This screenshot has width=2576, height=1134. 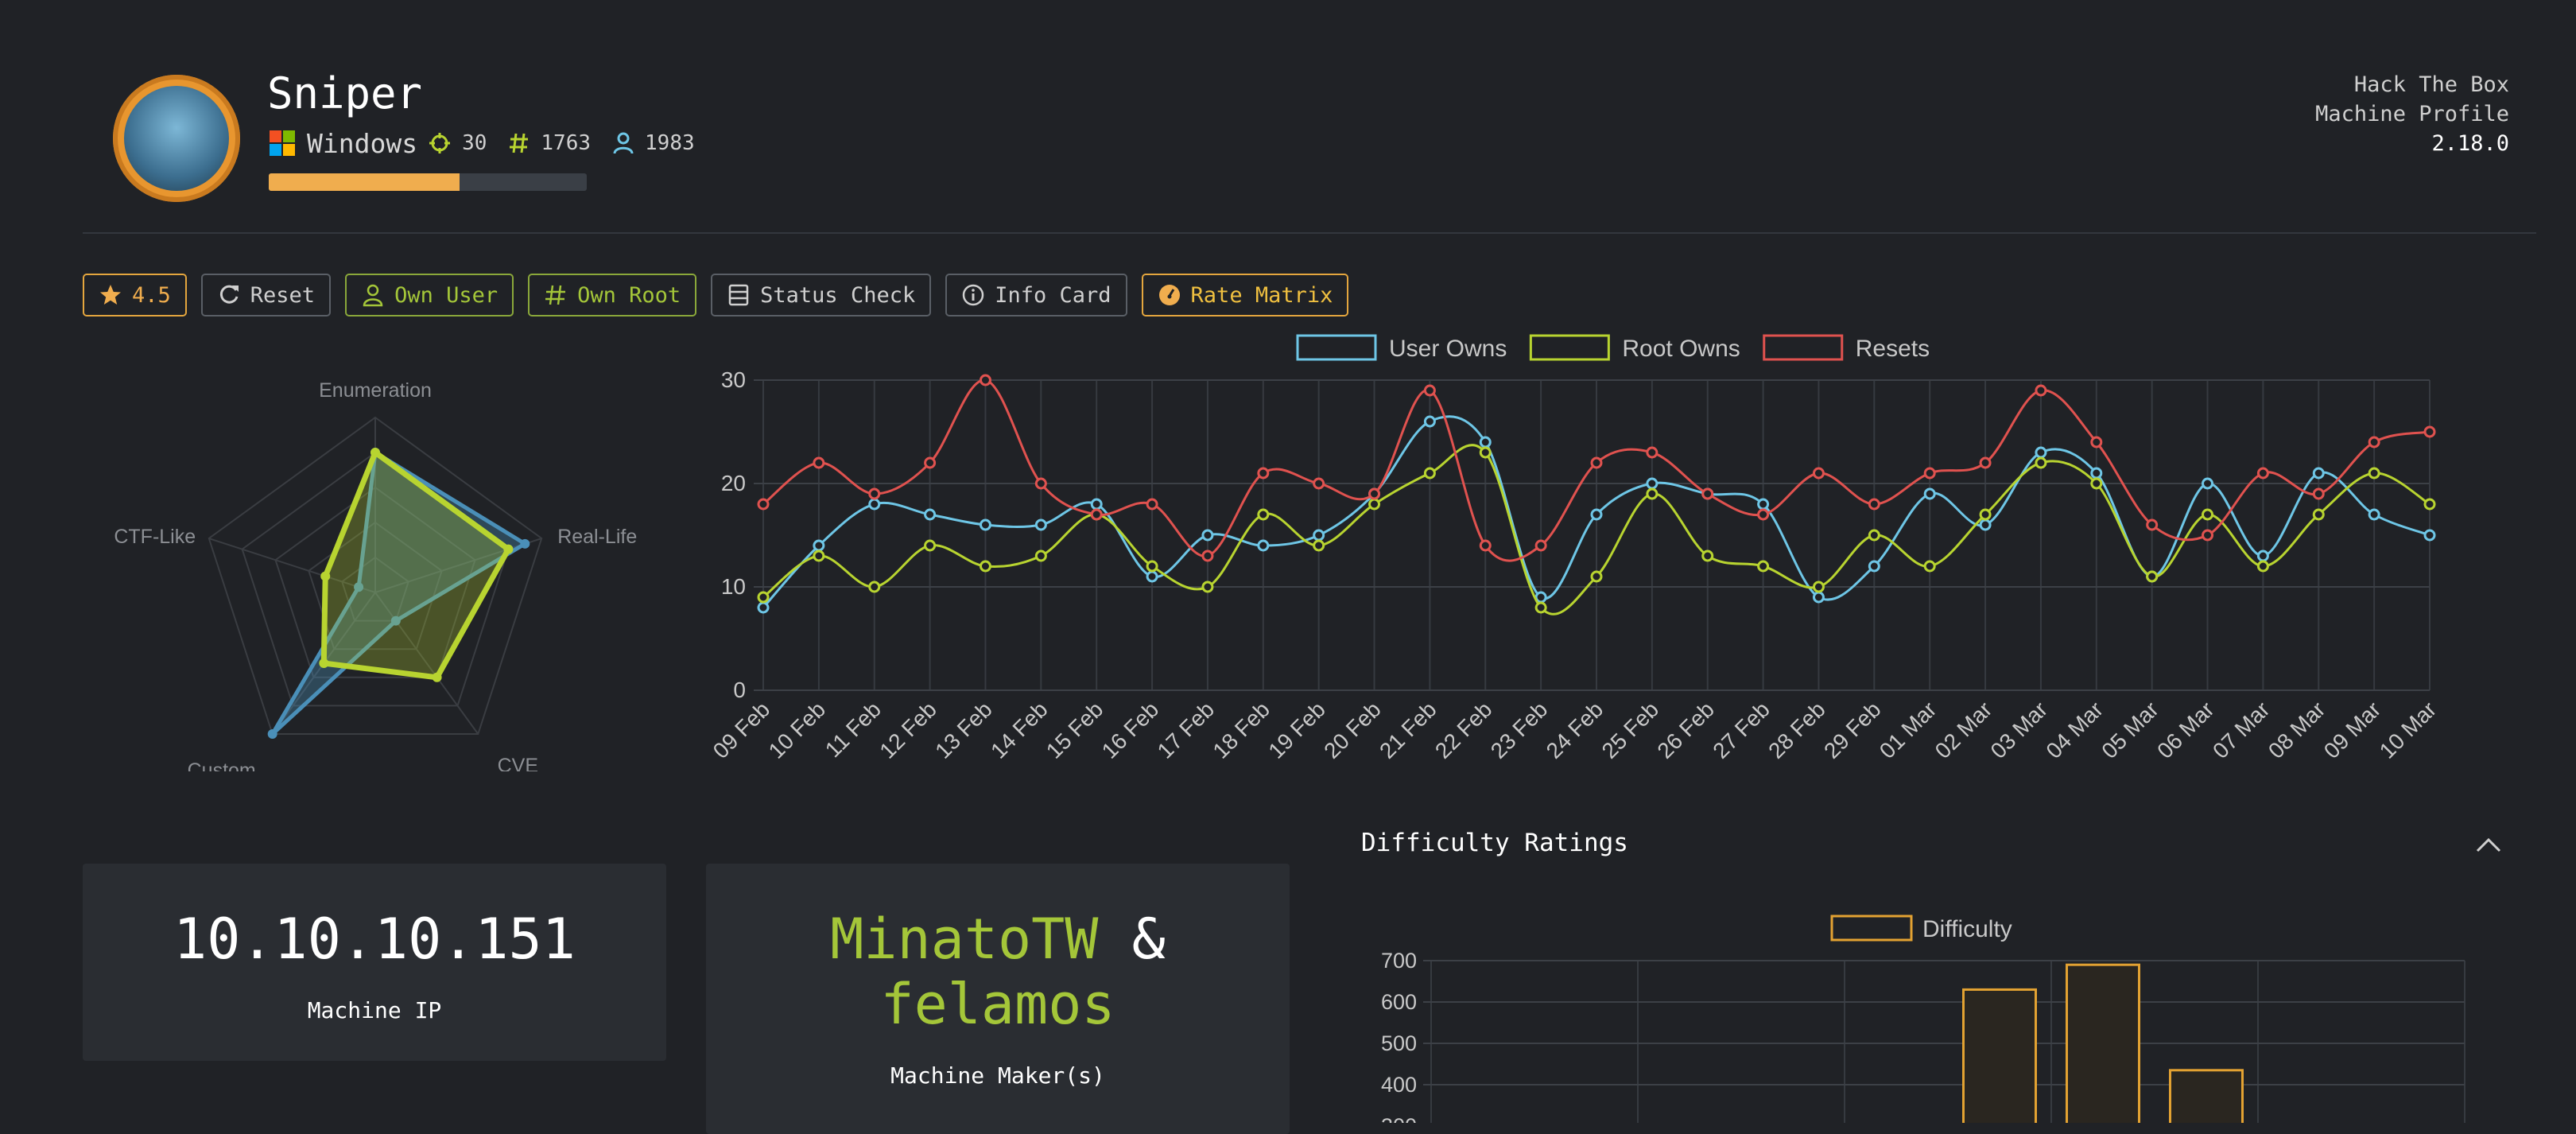 What do you see at coordinates (266, 295) in the screenshot?
I see `reset-button: Reset` at bounding box center [266, 295].